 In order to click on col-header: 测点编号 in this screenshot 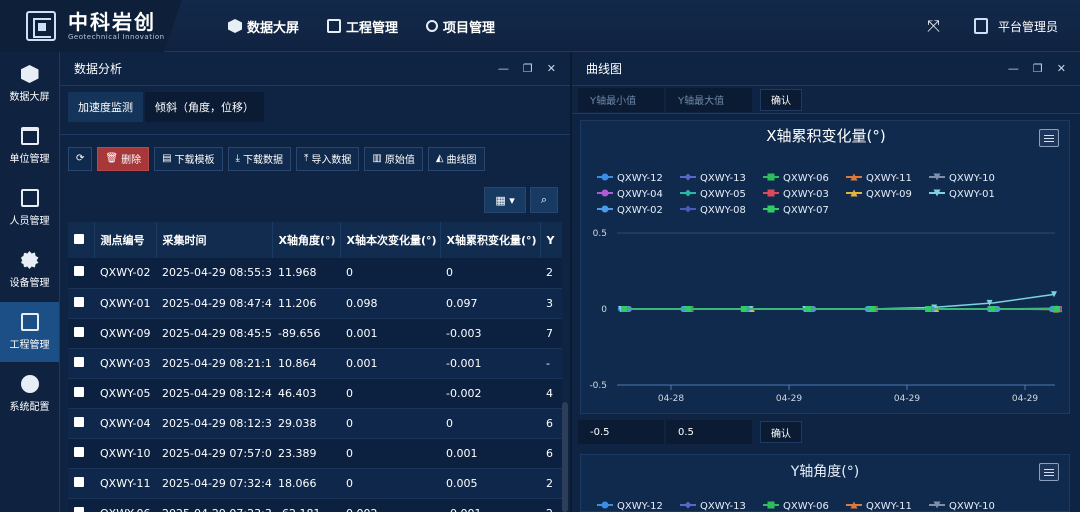, I will do `click(125, 240)`.